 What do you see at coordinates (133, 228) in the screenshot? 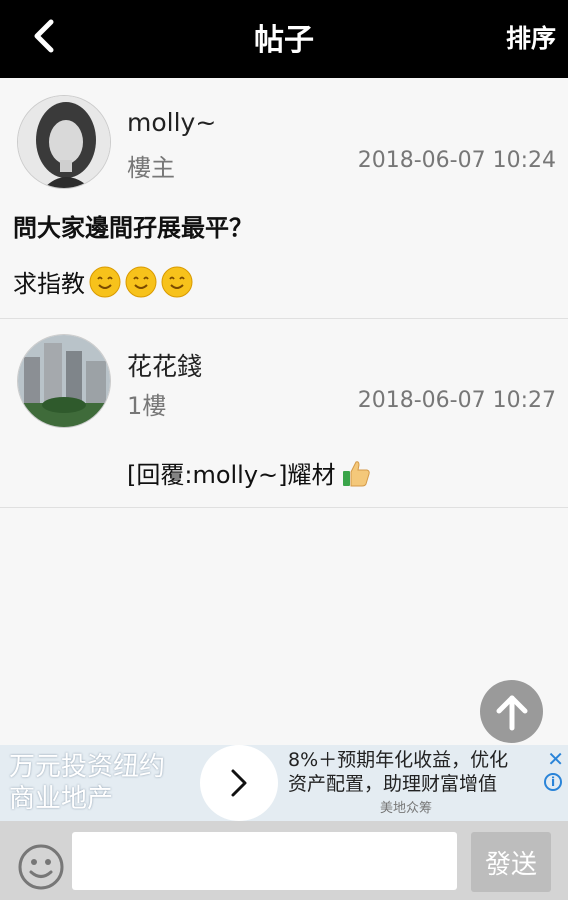
I see `post-title: 問大家邊間孖展最平？` at bounding box center [133, 228].